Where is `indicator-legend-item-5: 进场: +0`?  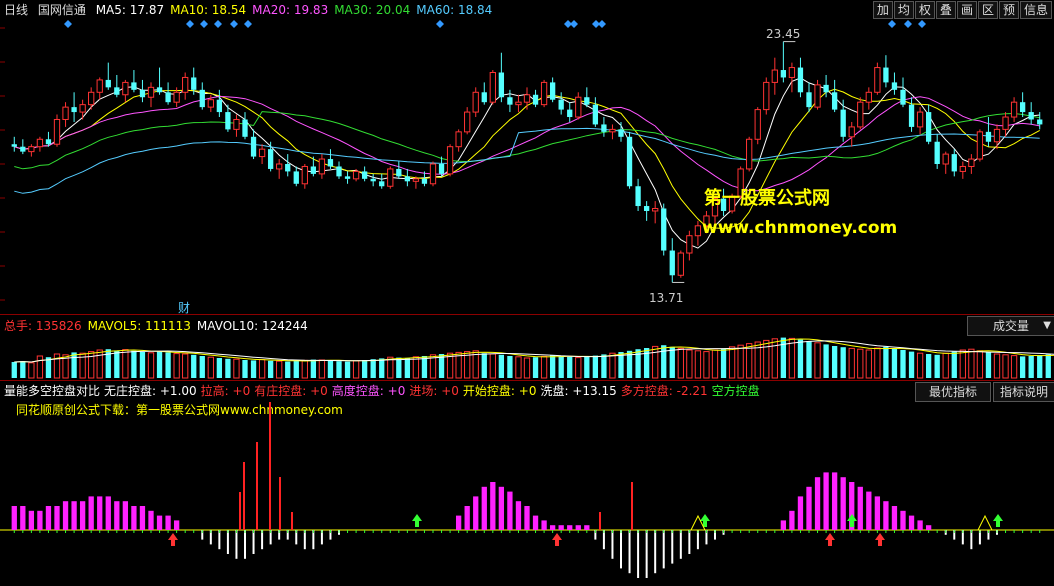
indicator-legend-item-5: 进场: +0 is located at coordinates (434, 391).